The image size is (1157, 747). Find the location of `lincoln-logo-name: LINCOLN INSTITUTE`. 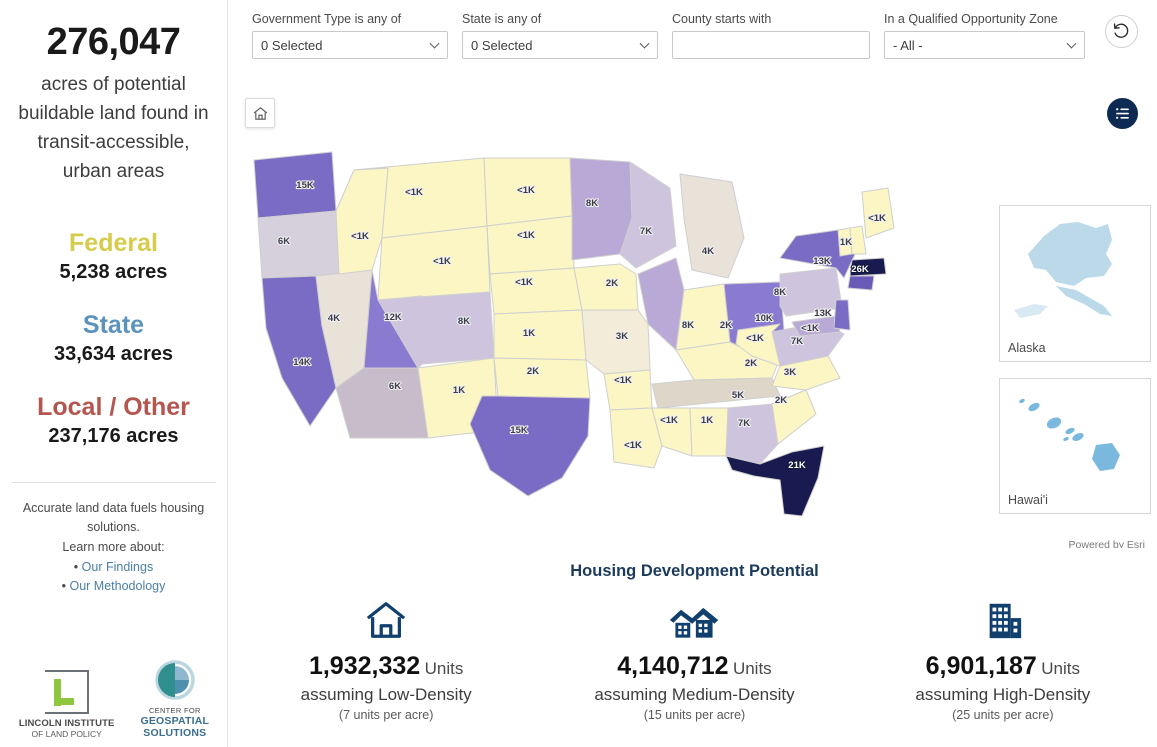

lincoln-logo-name: LINCOLN INSTITUTE is located at coordinates (66, 723).